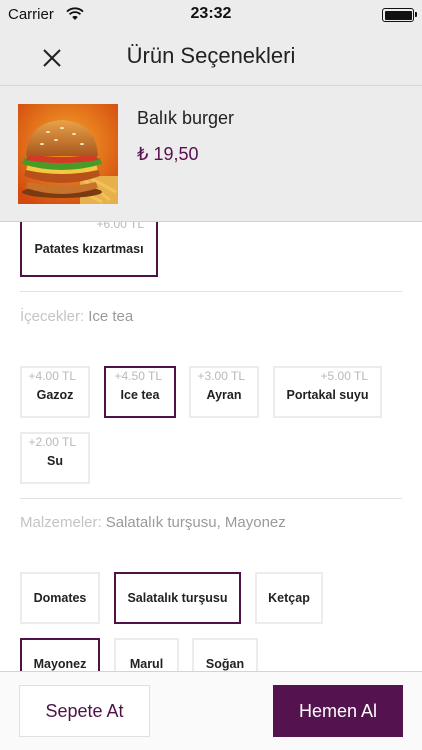 This screenshot has width=422, height=750. I want to click on drinks-section-label: İçecekler: Ice tea, so click(76, 316).